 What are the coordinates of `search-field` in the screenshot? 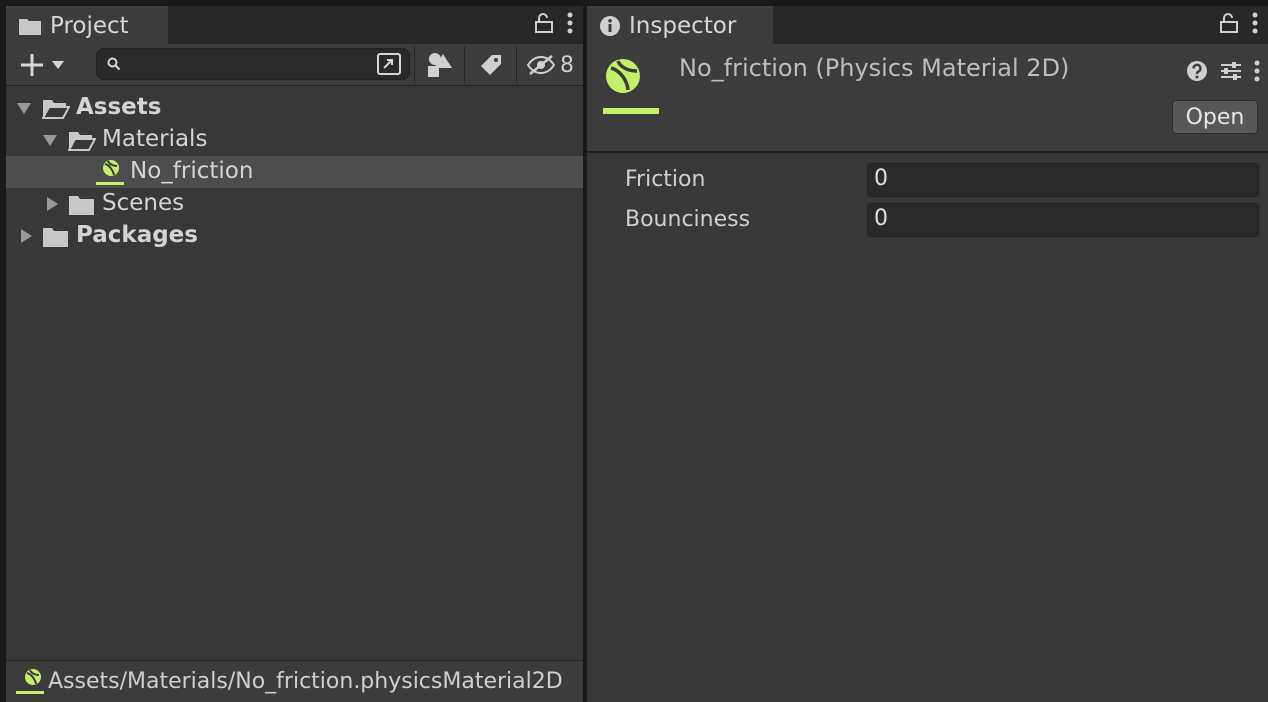 It's located at (253, 64).